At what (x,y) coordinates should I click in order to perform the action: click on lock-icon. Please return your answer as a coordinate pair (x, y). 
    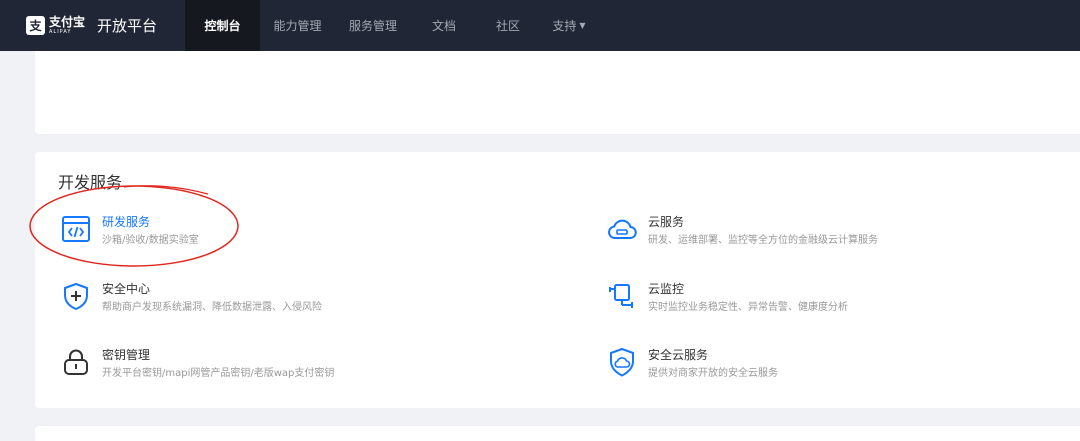
    Looking at the image, I should click on (76, 362).